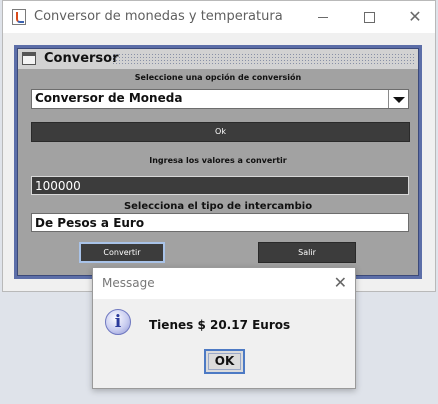  Describe the element at coordinates (220, 222) in the screenshot. I see `exchange-type-field: De Pesos a Euro` at that location.